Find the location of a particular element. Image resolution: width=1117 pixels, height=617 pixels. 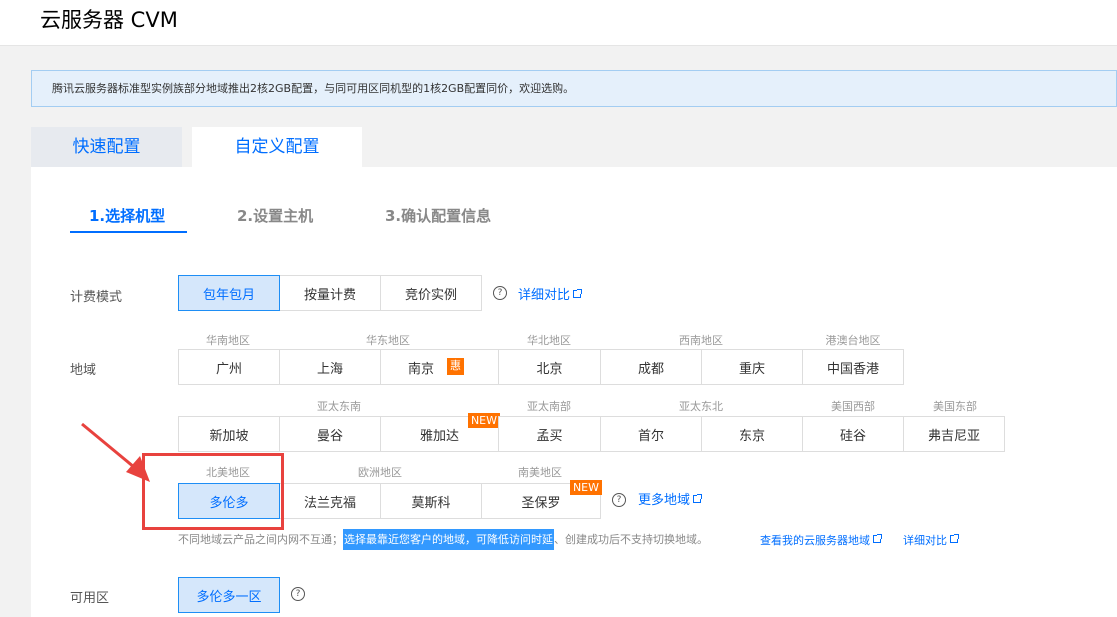

discount-badge: 惠 is located at coordinates (455, 366).